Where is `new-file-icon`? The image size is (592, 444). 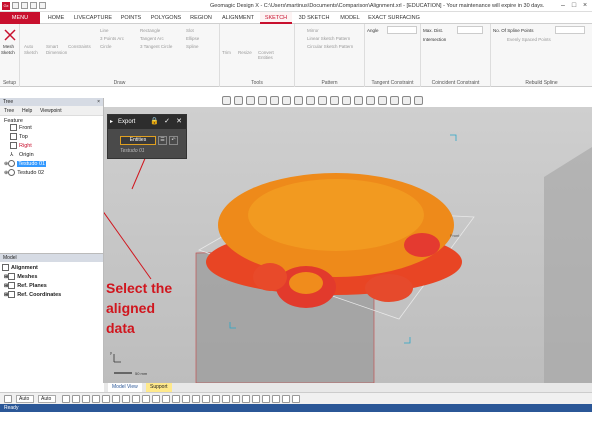 new-file-icon is located at coordinates (15, 5).